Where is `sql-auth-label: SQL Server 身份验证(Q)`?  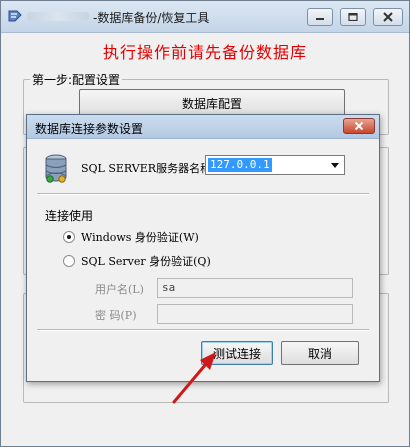
sql-auth-label: SQL Server 身份验证(Q) is located at coordinates (146, 261).